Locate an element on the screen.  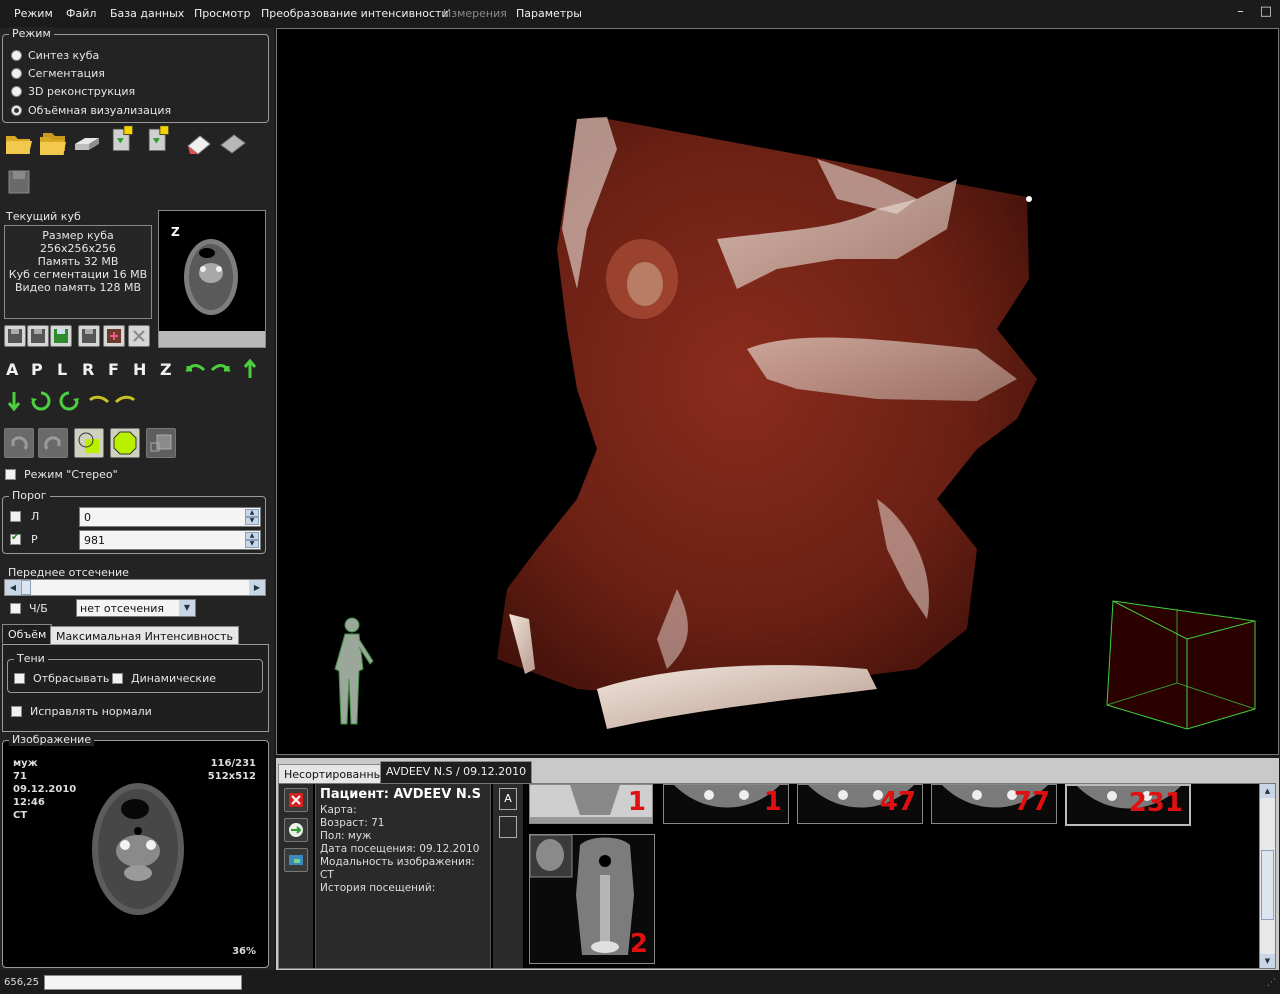
scanner-icon is located at coordinates (87, 143).